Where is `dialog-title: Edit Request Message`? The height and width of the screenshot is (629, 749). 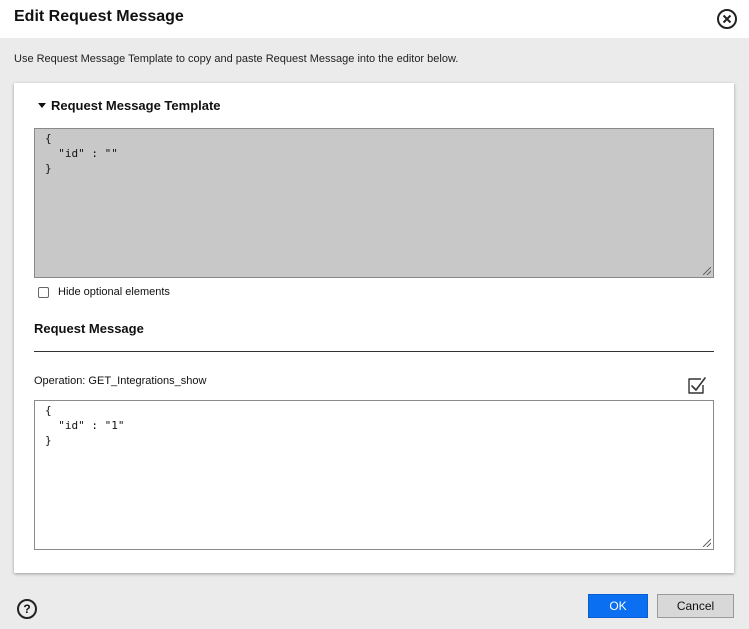
dialog-title: Edit Request Message is located at coordinates (99, 16).